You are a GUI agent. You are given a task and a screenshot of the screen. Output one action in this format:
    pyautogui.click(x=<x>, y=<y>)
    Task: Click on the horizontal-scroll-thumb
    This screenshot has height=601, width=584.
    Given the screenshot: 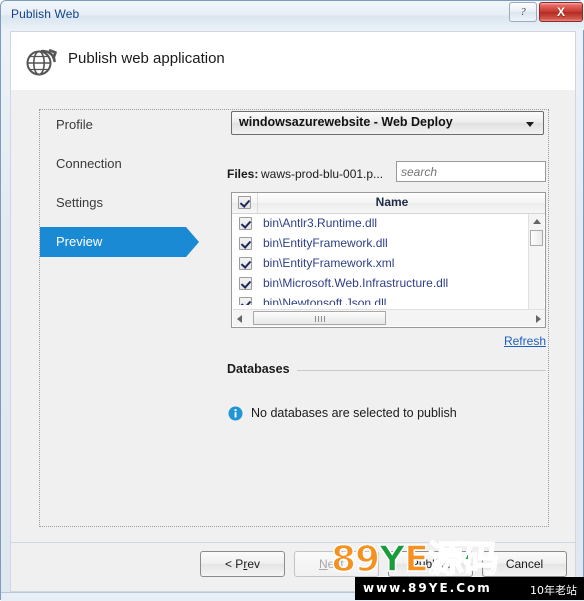 What is the action you would take?
    pyautogui.click(x=319, y=318)
    